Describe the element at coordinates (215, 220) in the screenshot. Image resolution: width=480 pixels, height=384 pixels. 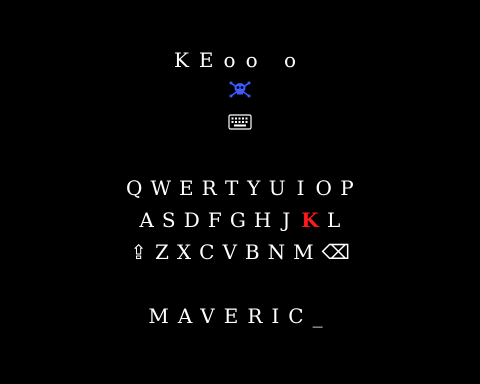
I see `key-f: F` at that location.